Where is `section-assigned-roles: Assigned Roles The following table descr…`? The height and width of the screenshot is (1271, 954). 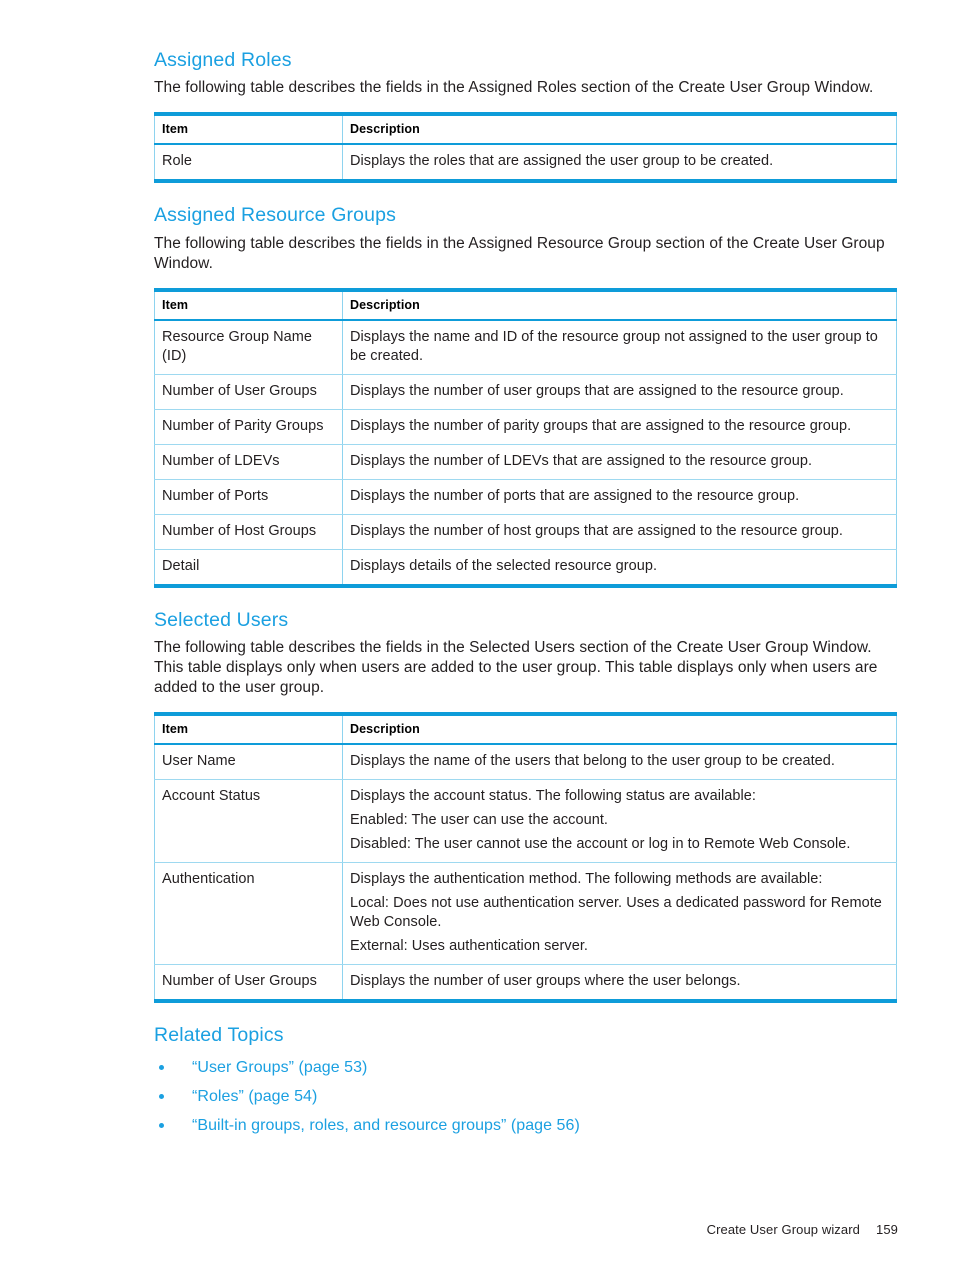
section-assigned-roles: Assigned Roles The following table descr… is located at coordinates (526, 116).